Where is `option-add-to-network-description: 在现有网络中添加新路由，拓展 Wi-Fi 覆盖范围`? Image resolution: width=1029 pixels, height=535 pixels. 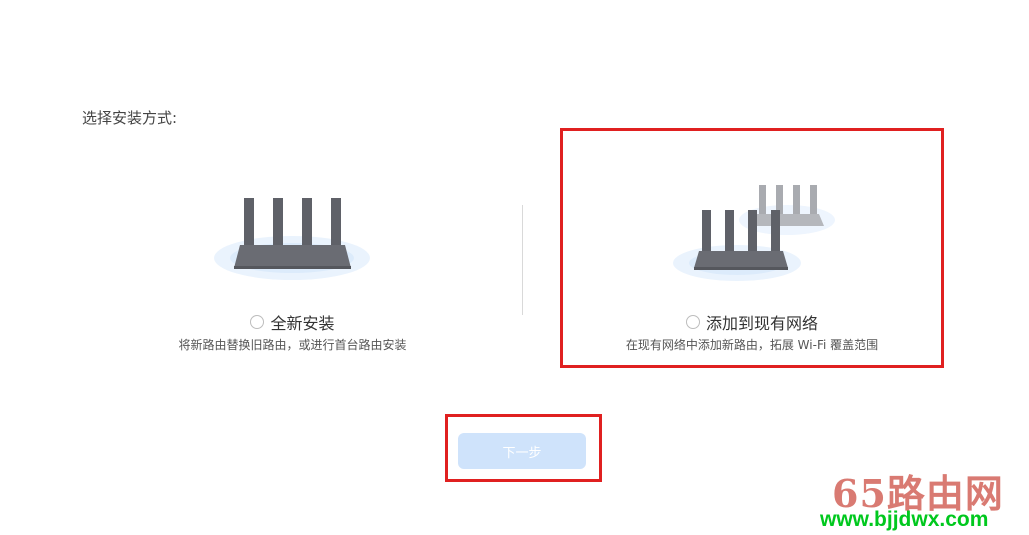 option-add-to-network-description: 在现有网络中添加新路由，拓展 Wi-Fi 覆盖范围 is located at coordinates (752, 345).